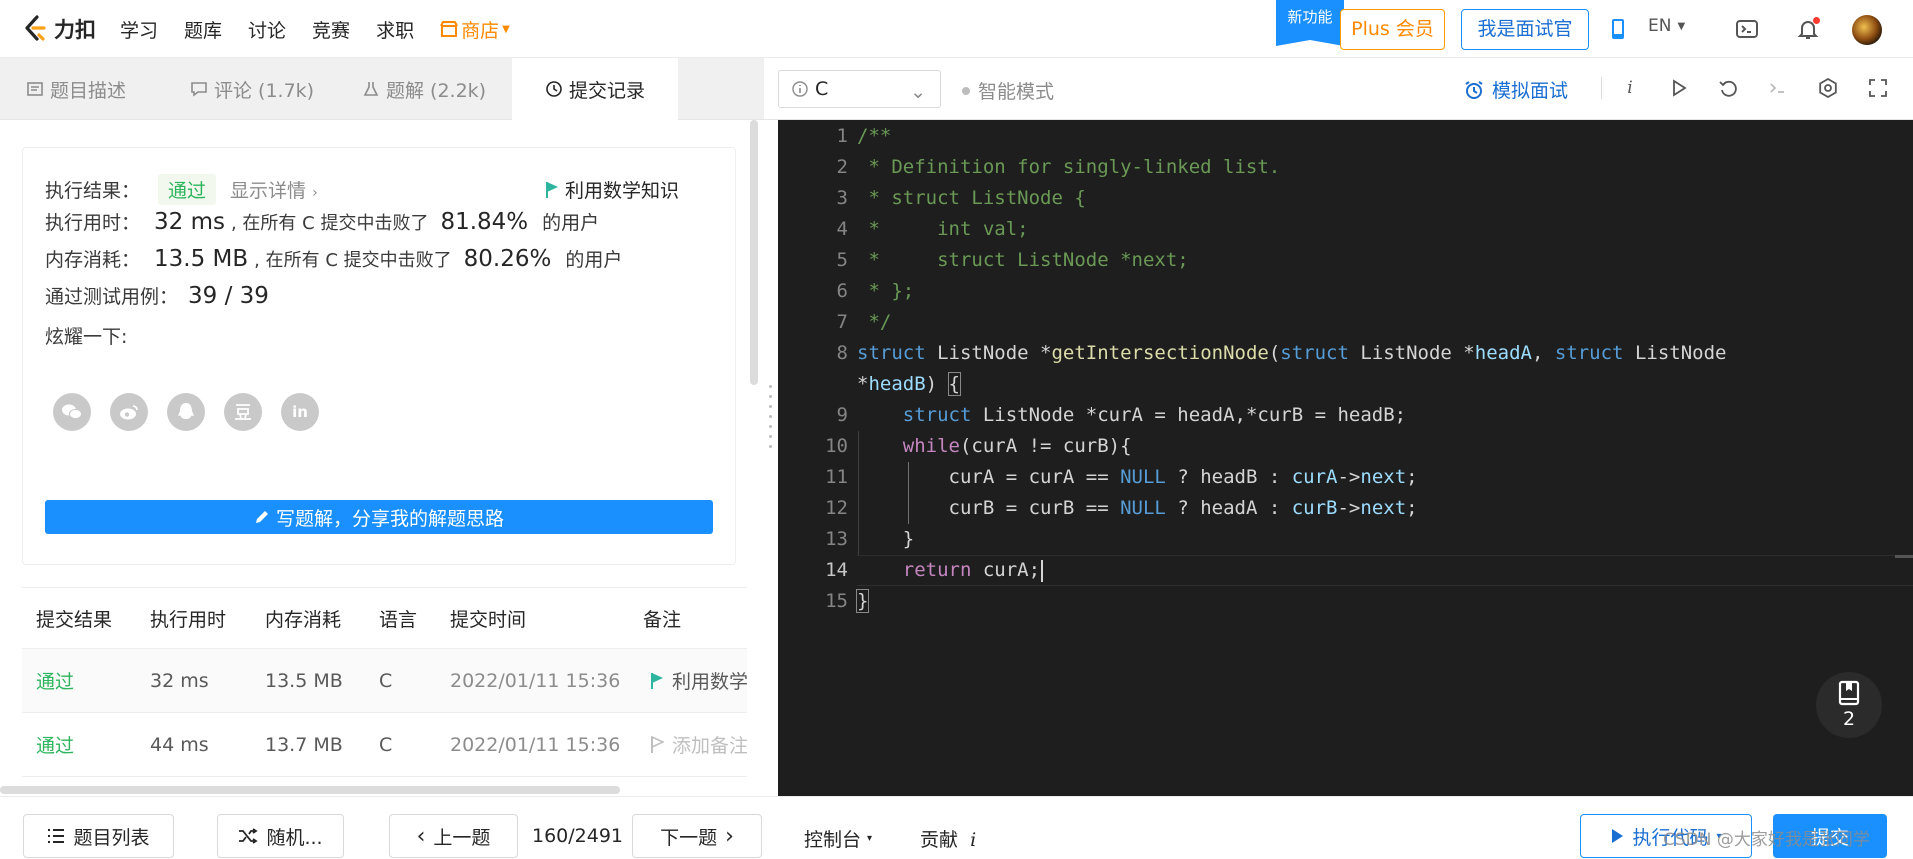 The width and height of the screenshot is (1913, 859). I want to click on avatar, so click(1867, 30).